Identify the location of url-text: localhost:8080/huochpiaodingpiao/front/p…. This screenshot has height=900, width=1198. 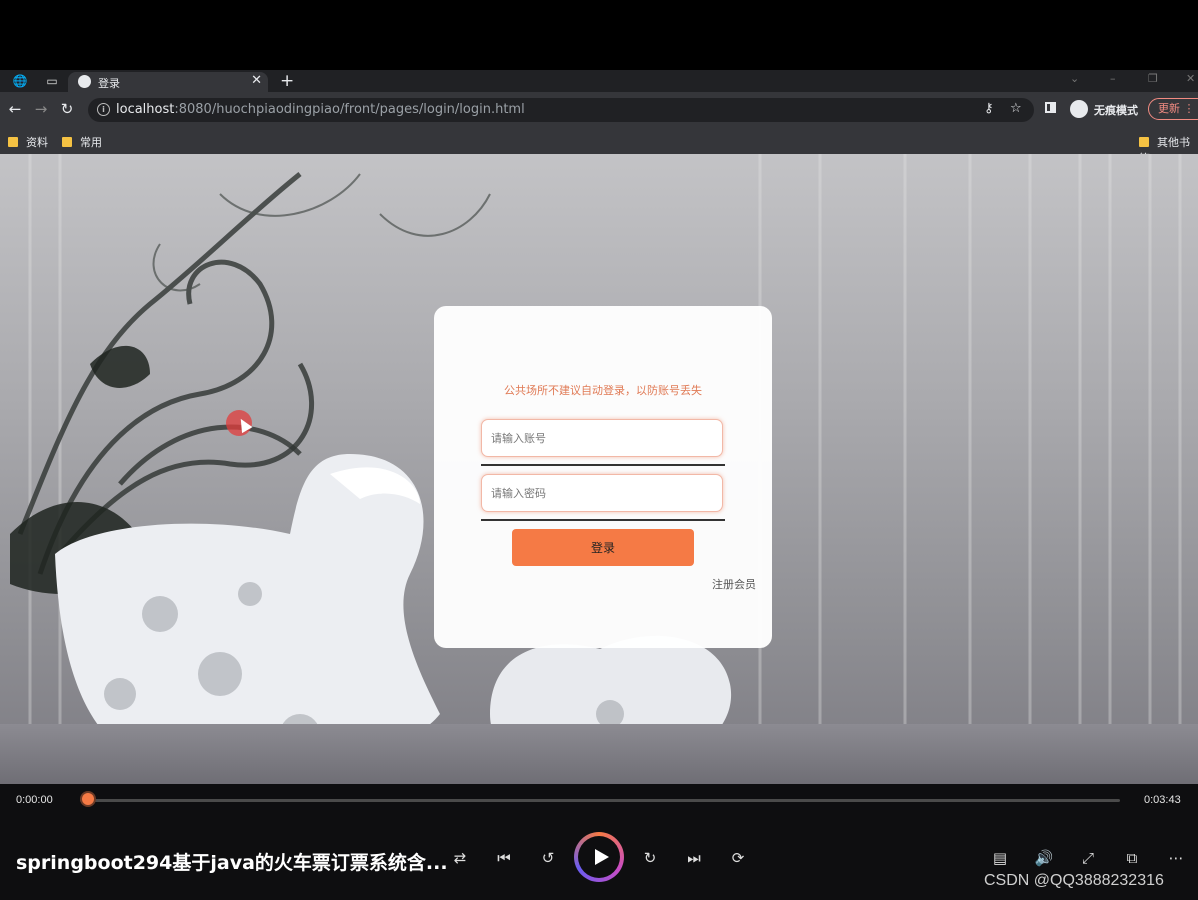
(320, 109).